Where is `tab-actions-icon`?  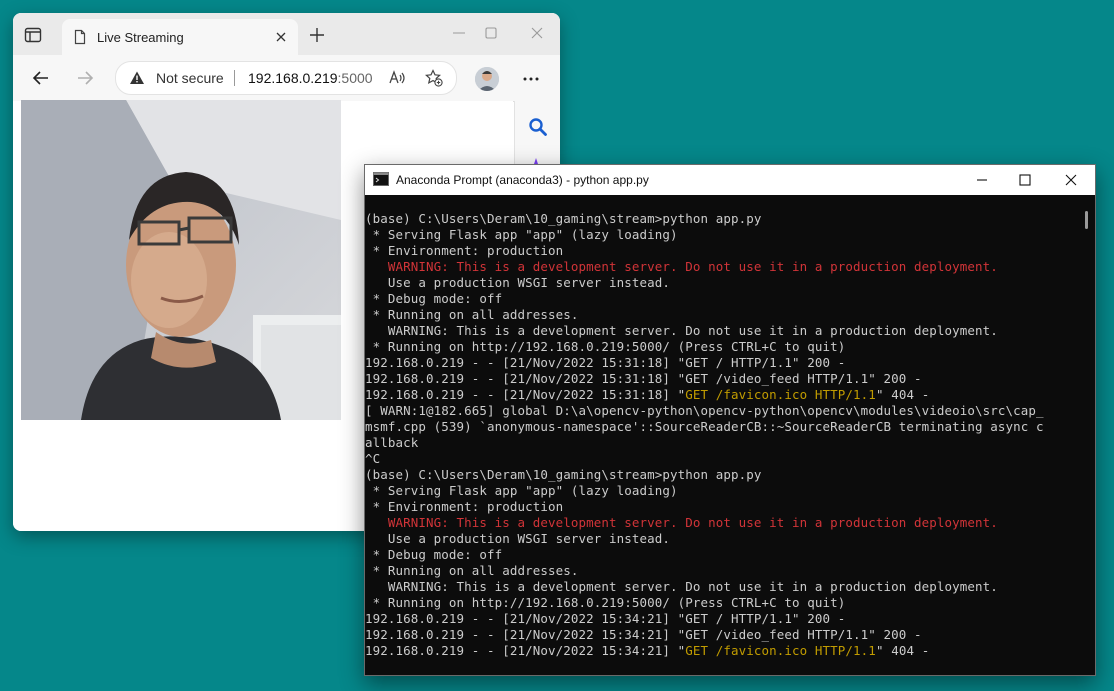 tab-actions-icon is located at coordinates (33, 35).